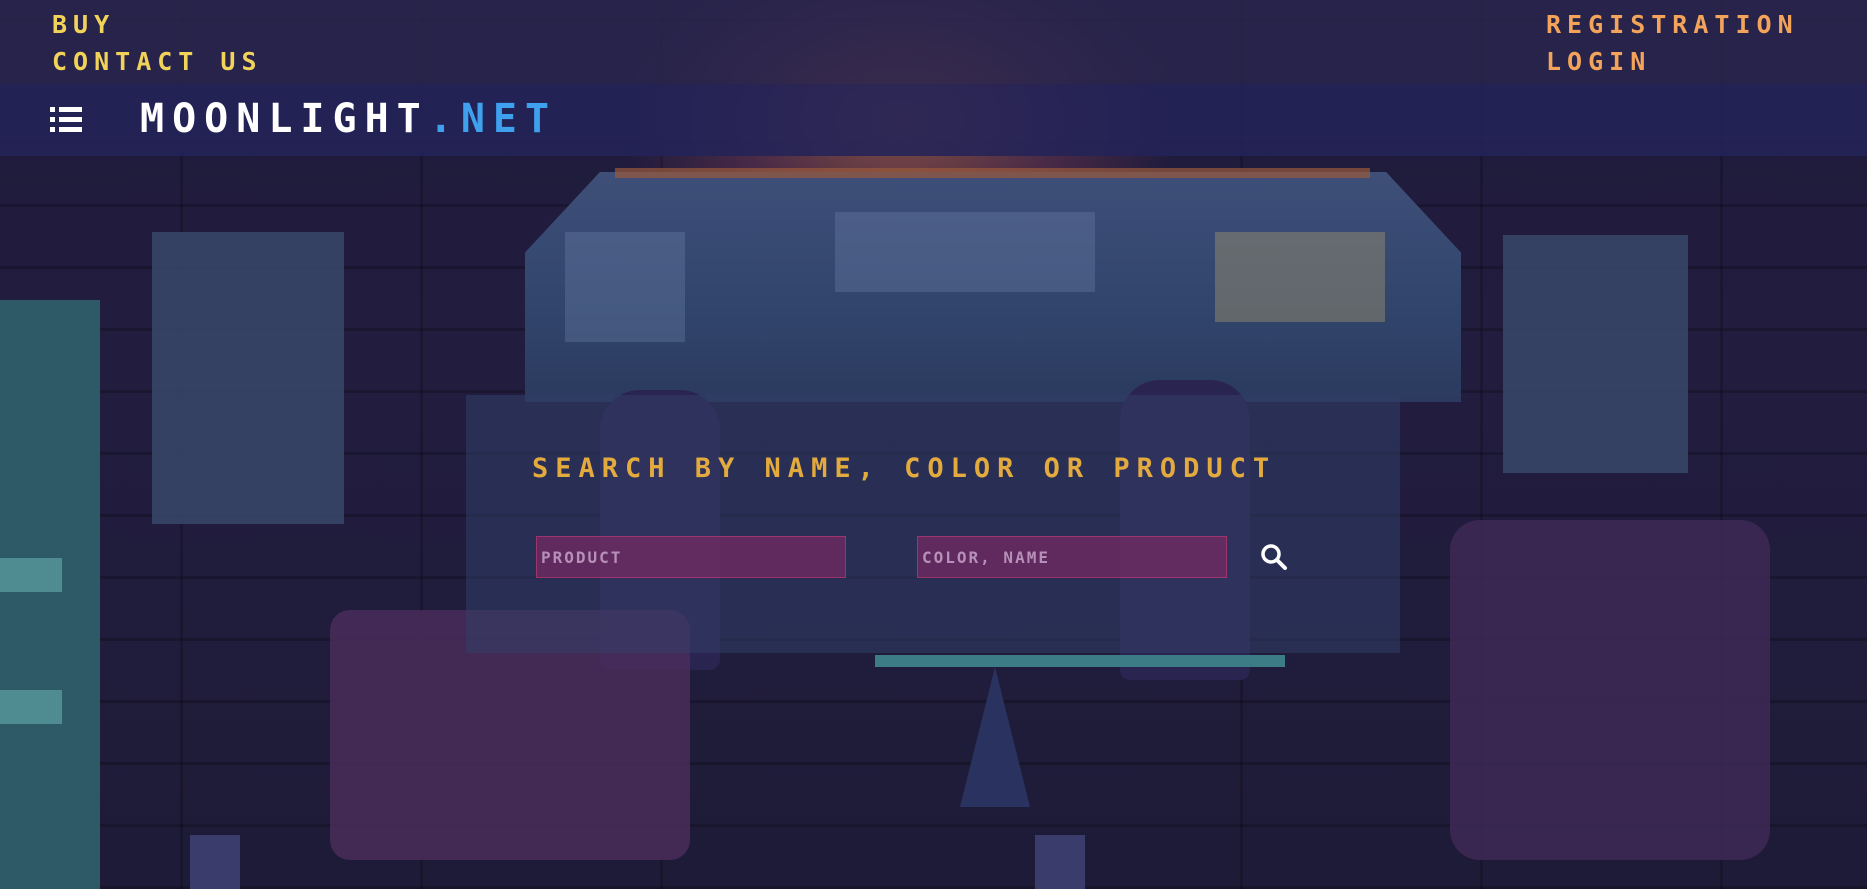  I want to click on nav-bar: MOONLIGHT.NET, so click(933, 120).